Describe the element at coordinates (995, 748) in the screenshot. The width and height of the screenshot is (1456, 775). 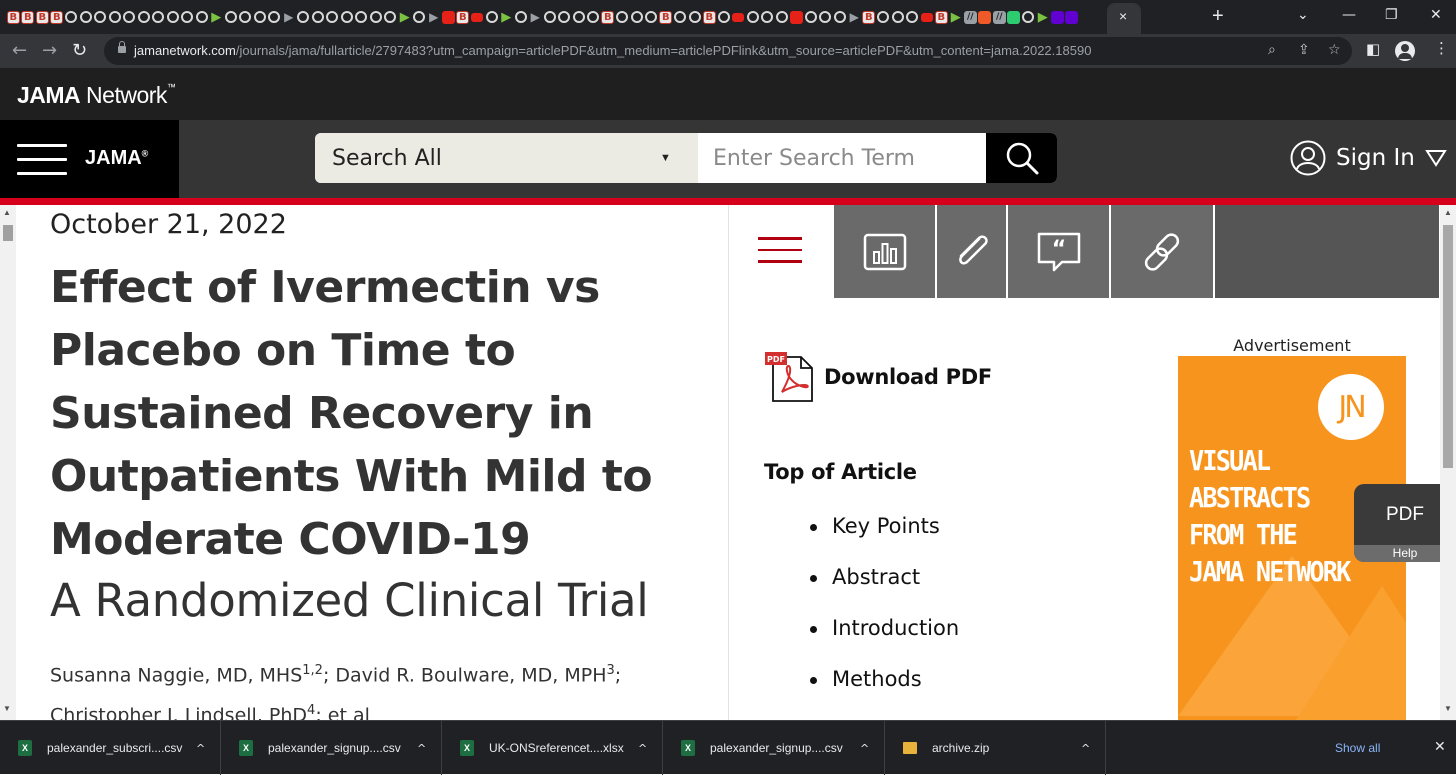
I see `download-item: archive.zip ^` at that location.